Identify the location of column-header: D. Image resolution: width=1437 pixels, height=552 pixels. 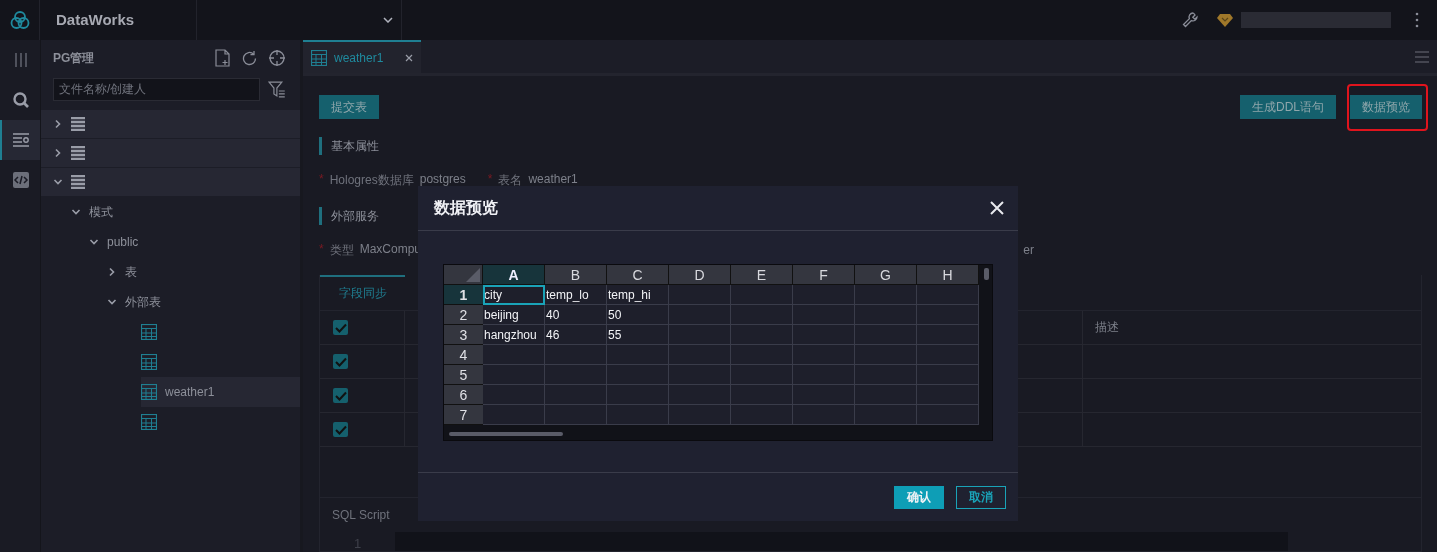
(700, 275).